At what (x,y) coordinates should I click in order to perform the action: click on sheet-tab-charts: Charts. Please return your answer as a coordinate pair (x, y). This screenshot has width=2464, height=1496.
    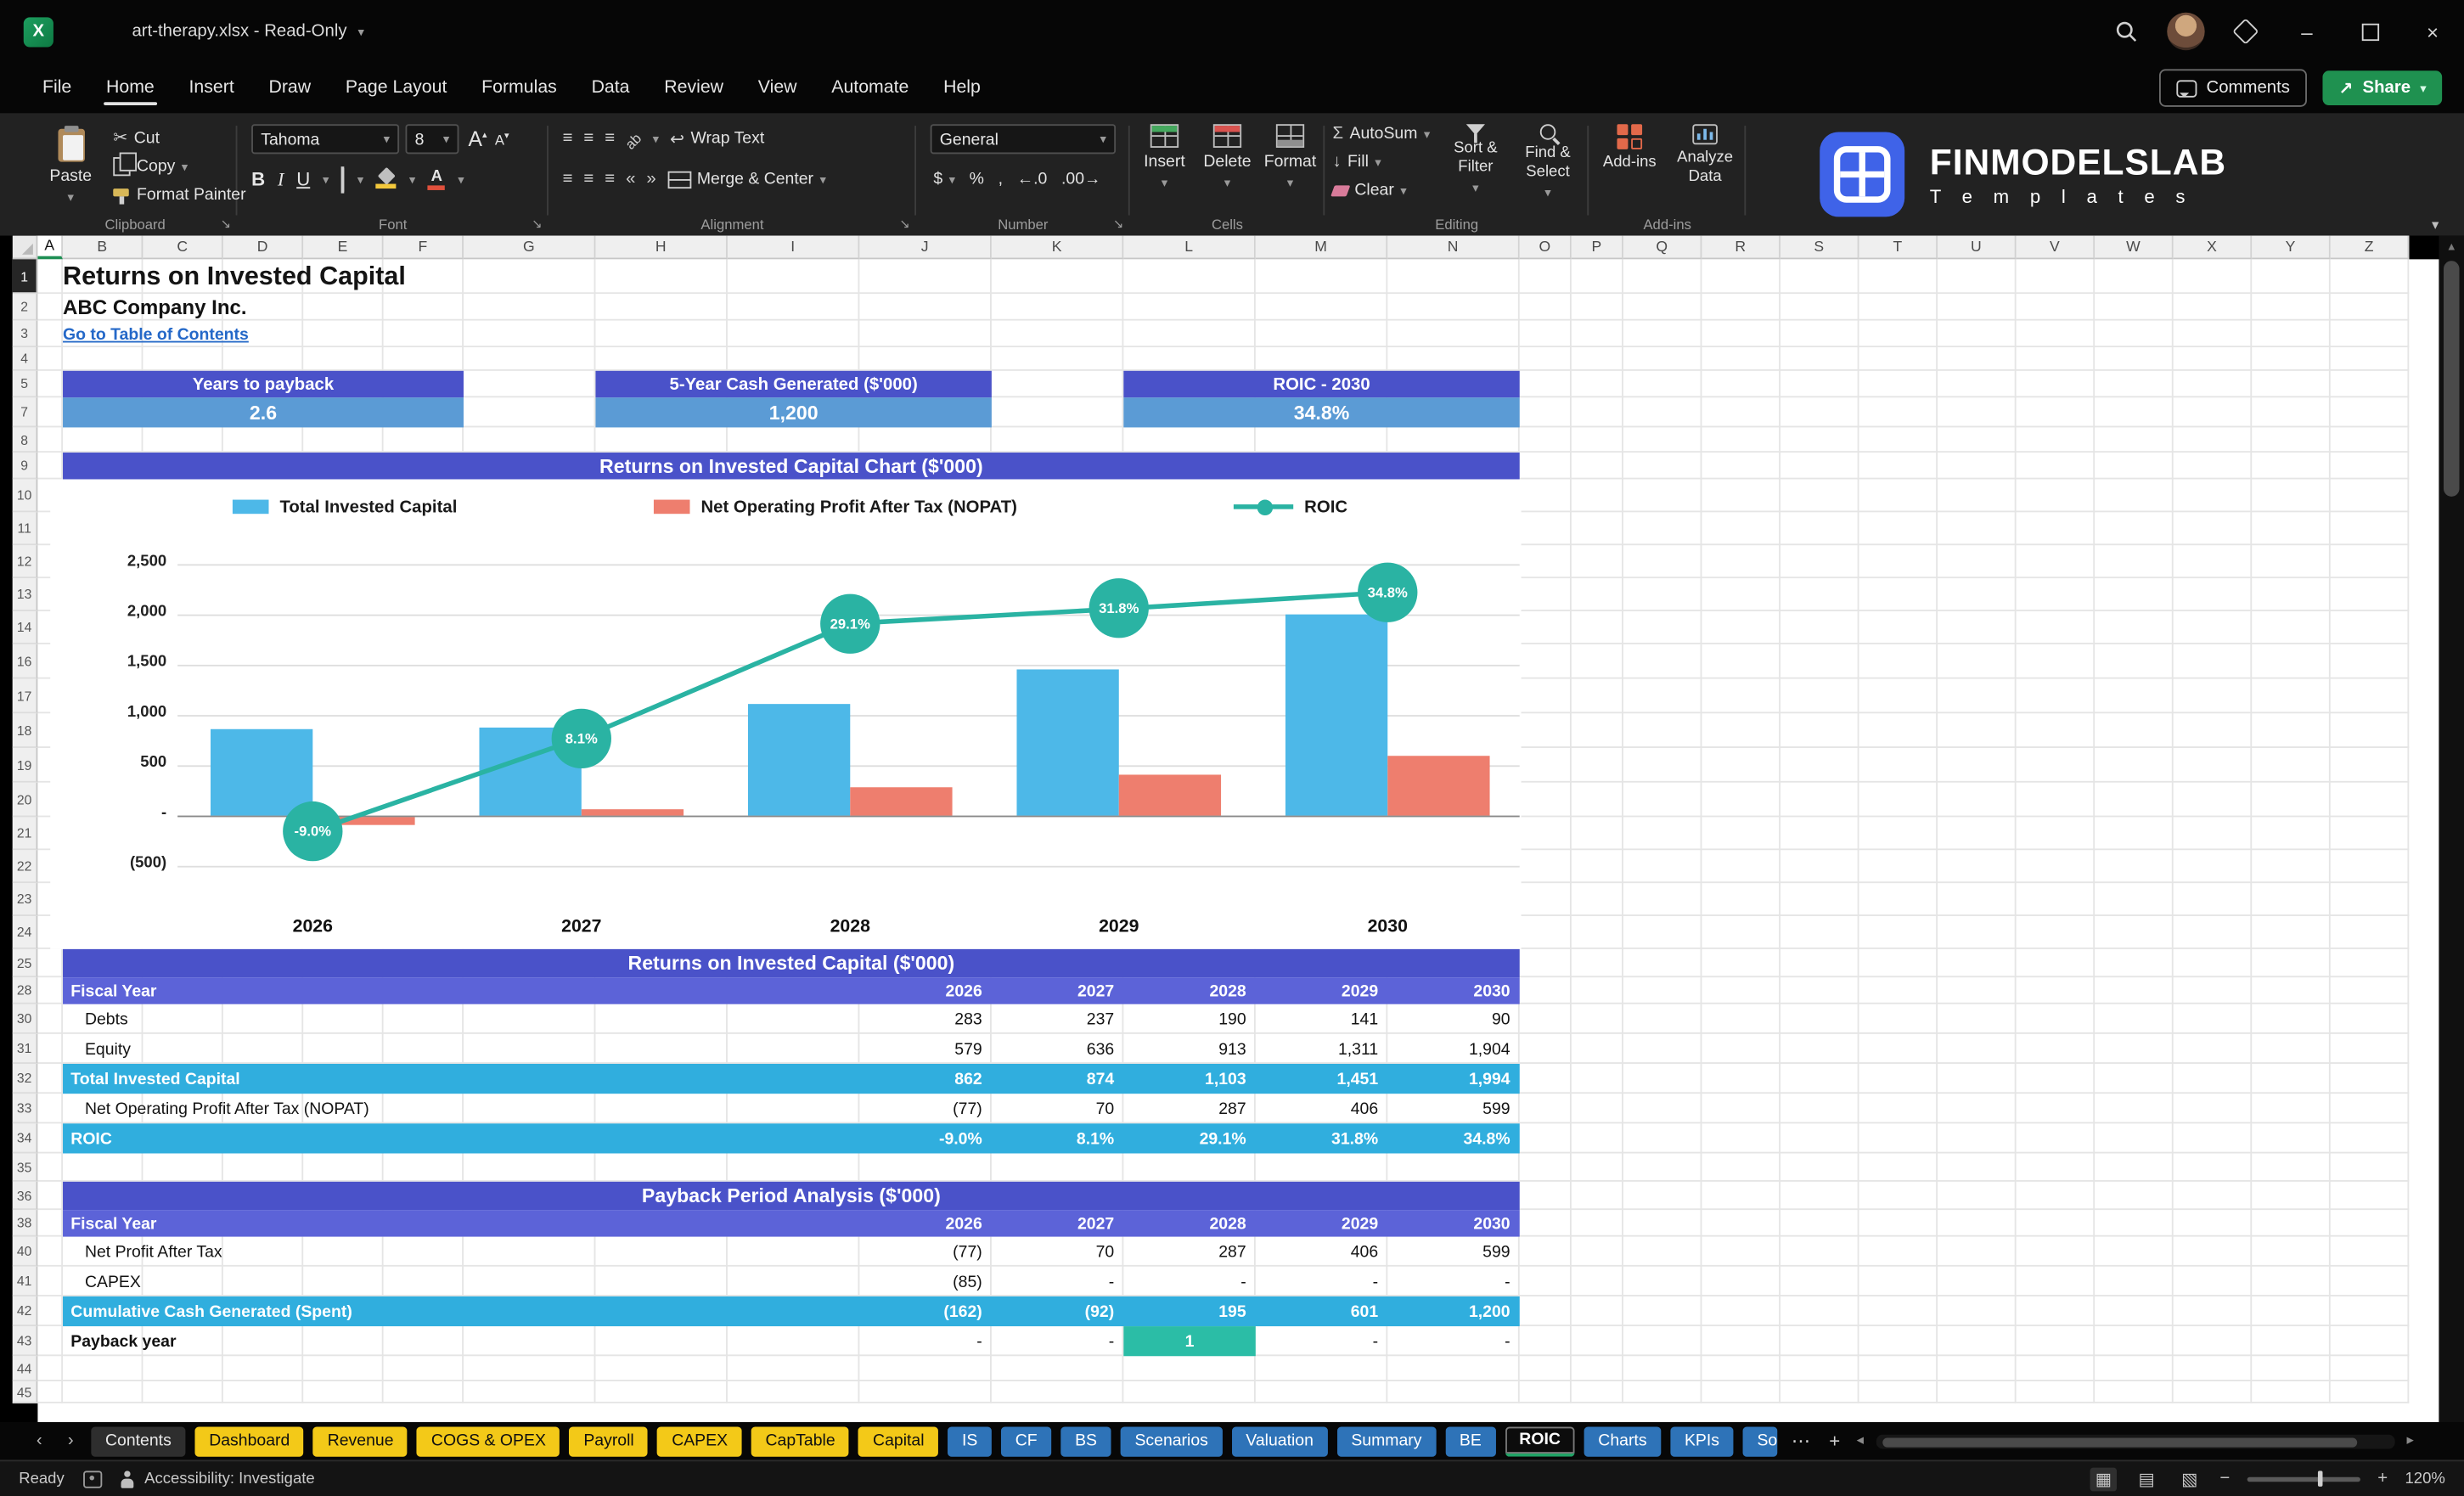
    Looking at the image, I should click on (1623, 1441).